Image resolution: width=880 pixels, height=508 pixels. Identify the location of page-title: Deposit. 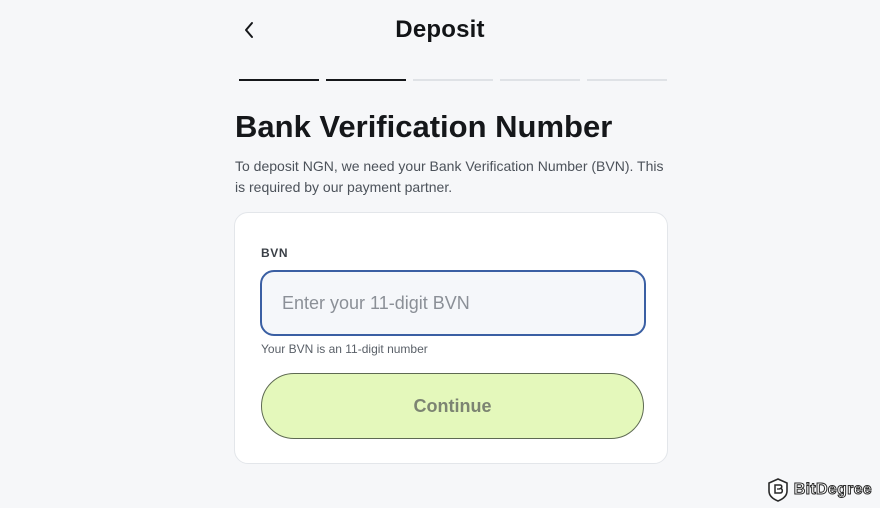
(440, 29).